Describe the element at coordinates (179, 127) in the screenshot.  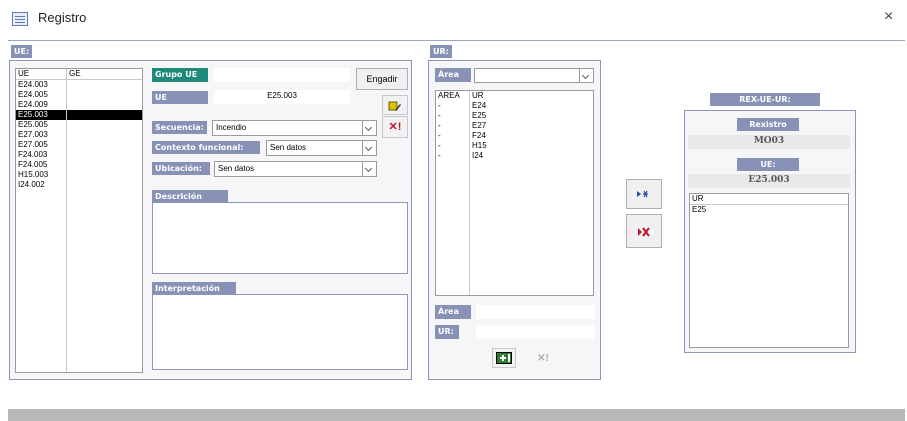
I see `secuencia-label: Secuencia:` at that location.